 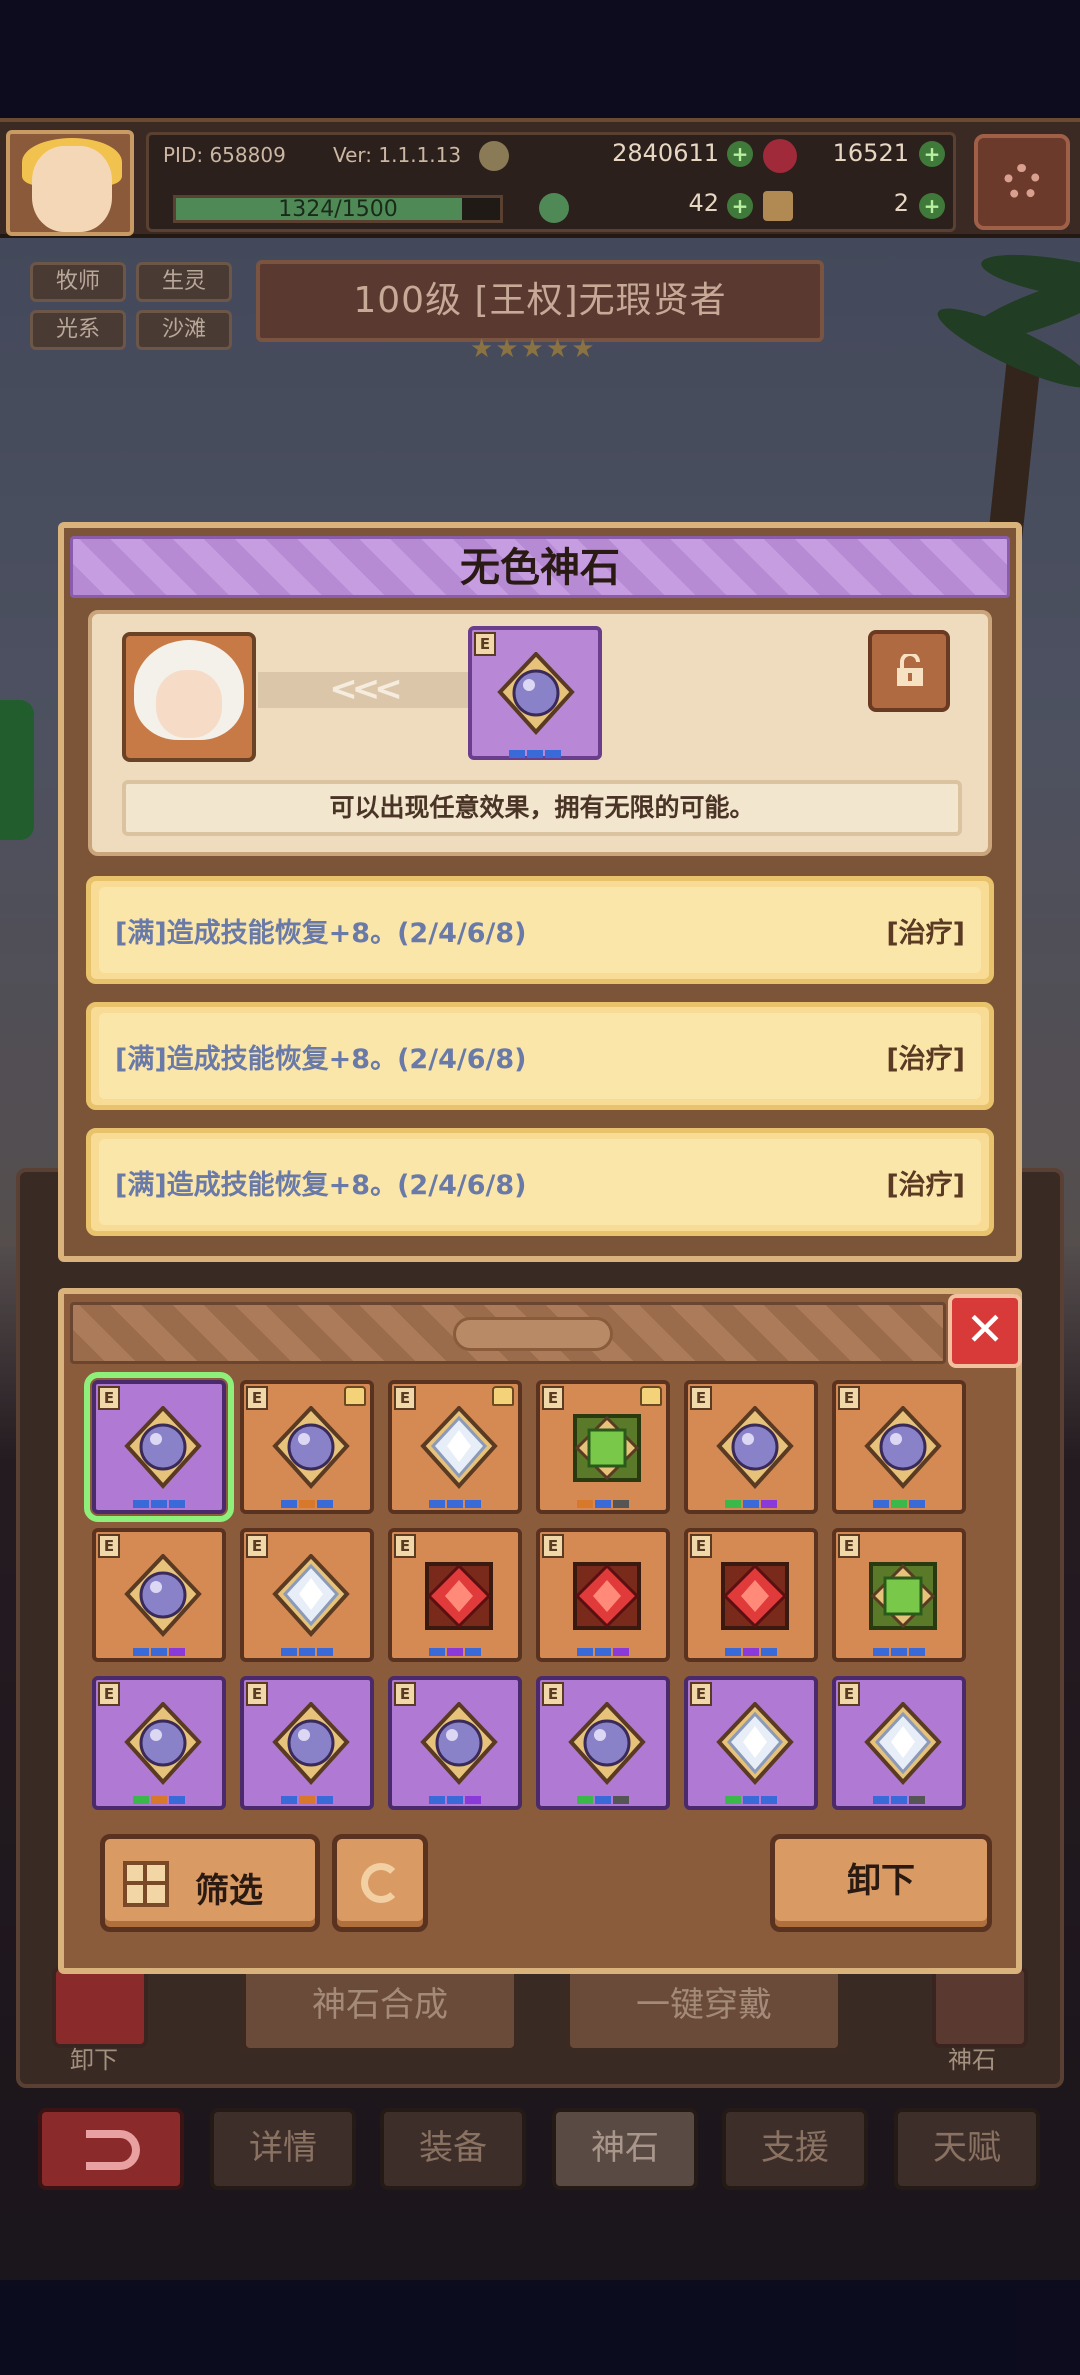 I want to click on tab-equipment: 装备, so click(x=453, y=2149).